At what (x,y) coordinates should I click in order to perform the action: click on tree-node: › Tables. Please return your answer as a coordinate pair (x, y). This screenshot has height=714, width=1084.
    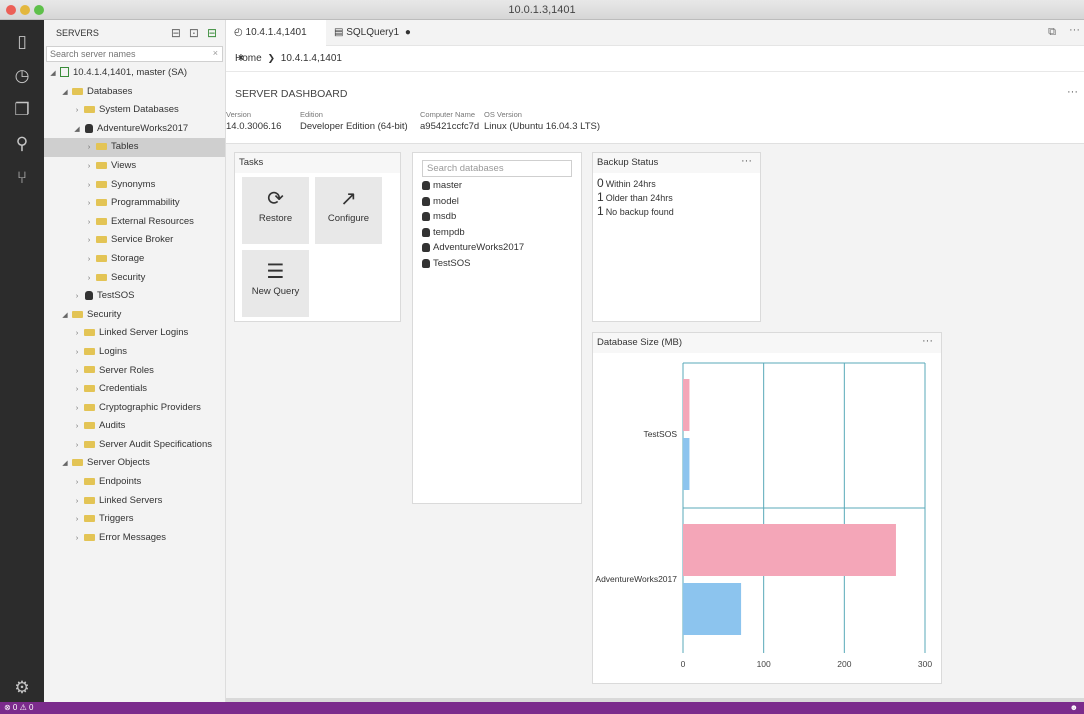
    Looking at the image, I should click on (134, 147).